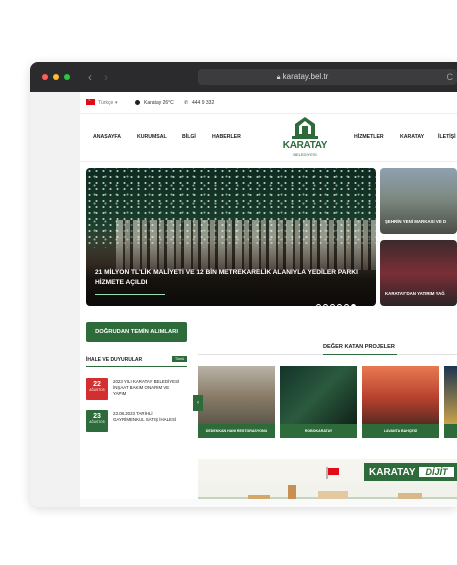 The image size is (457, 565). I want to click on nav-item-bilgi: BİLGİ, so click(189, 137).